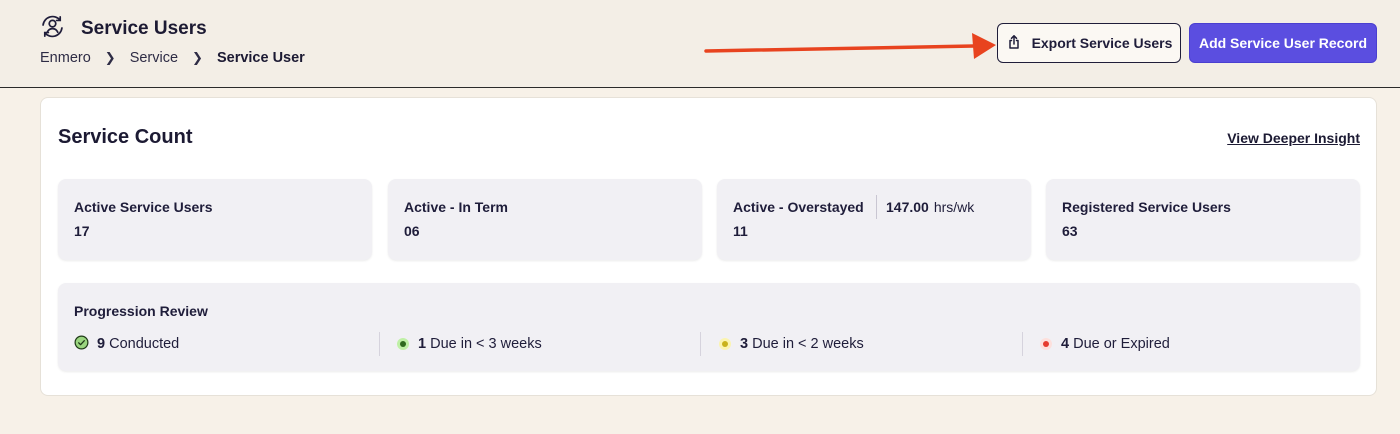  Describe the element at coordinates (1065, 344) in the screenshot. I see `review-count: 4` at that location.